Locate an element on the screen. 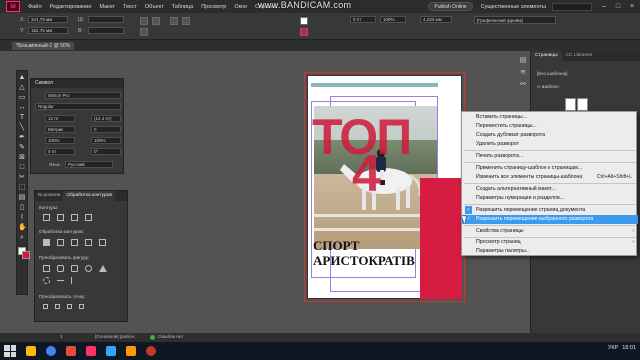  language-indicator: УКР is located at coordinates (613, 348).